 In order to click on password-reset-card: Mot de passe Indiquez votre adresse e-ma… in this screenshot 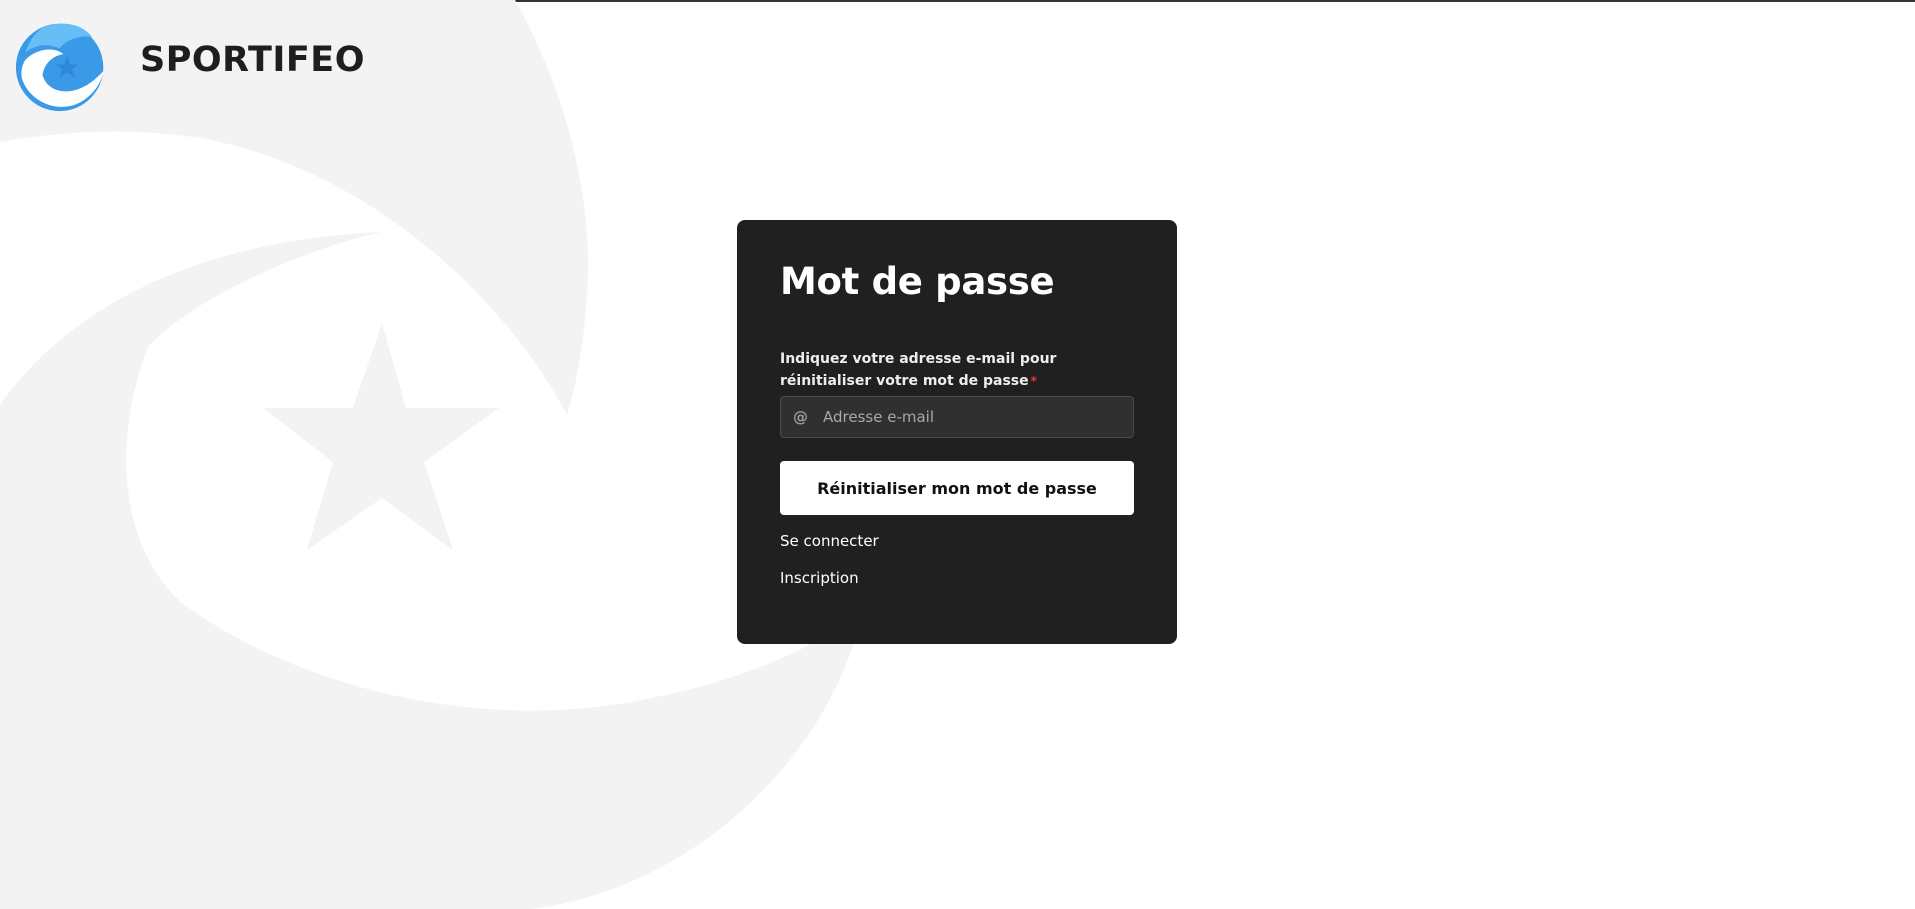, I will do `click(957, 432)`.